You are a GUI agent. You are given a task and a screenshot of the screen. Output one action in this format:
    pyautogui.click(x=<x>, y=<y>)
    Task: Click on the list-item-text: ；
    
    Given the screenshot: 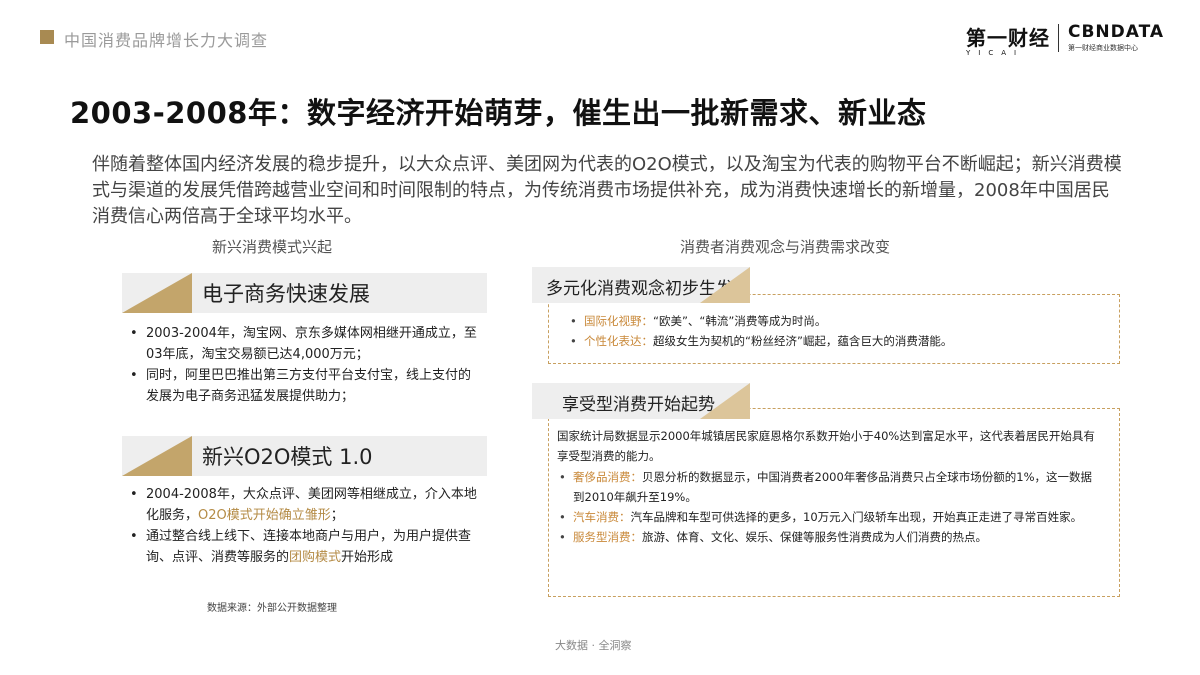 What is the action you would take?
    pyautogui.click(x=337, y=515)
    